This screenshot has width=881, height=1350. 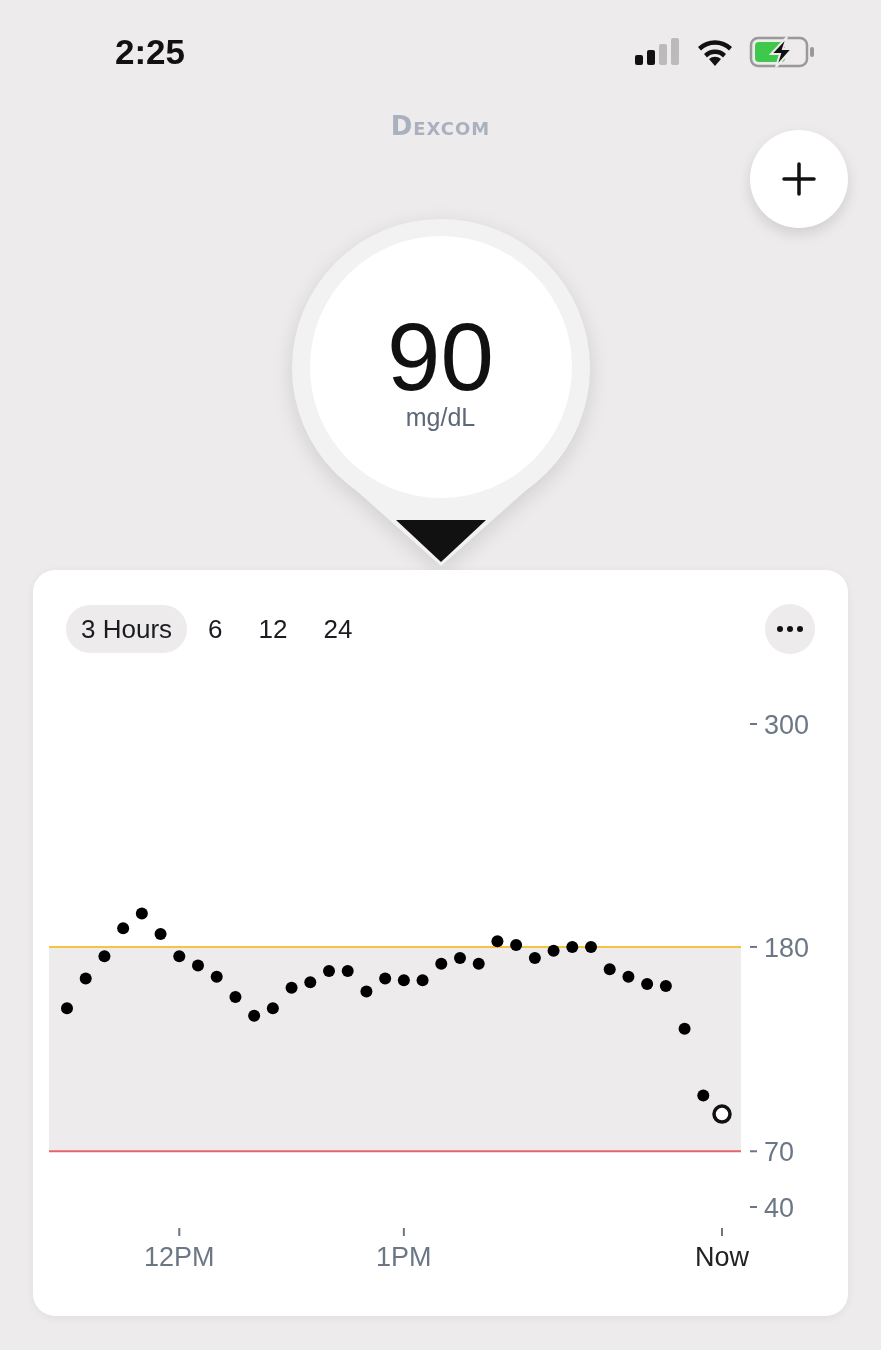 I want to click on range-tab: 6, so click(x=215, y=629).